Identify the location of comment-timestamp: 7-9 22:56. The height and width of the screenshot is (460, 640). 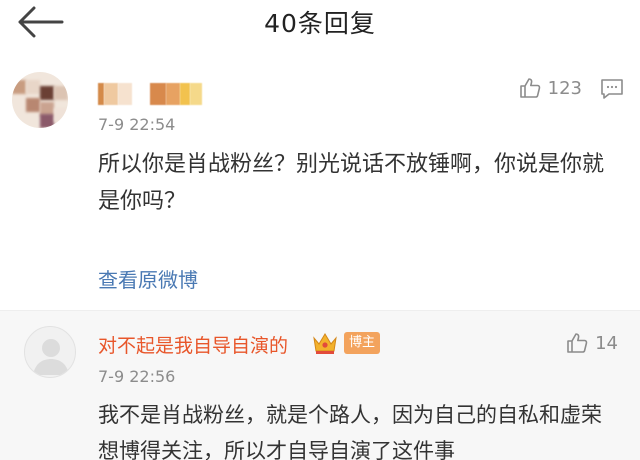
(137, 376).